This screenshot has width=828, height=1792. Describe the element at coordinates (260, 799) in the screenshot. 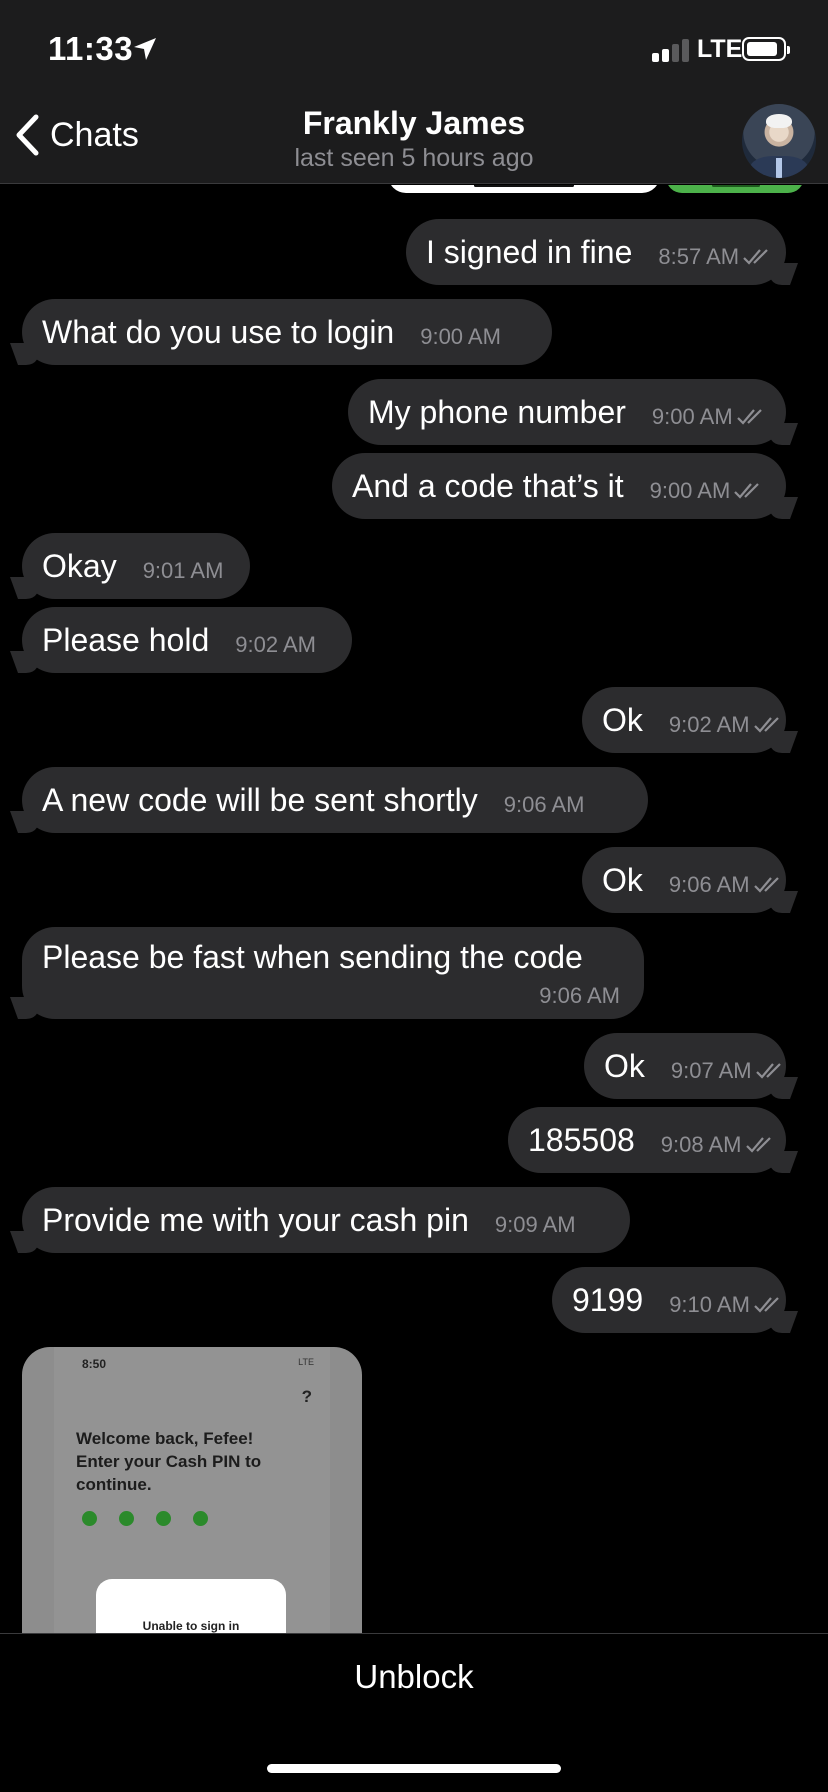

I see `message-text: A new code will be sent shortly` at that location.